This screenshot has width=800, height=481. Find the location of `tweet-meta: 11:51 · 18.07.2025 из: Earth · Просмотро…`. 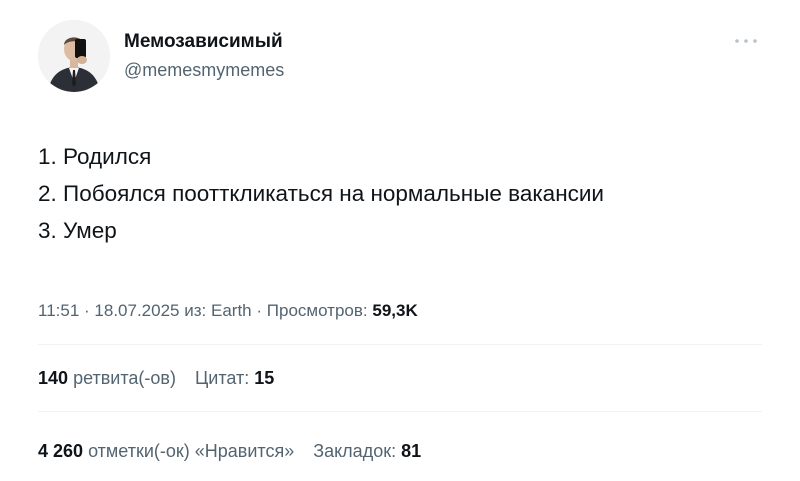

tweet-meta: 11:51 · 18.07.2025 из: Earth · Просмотро… is located at coordinates (228, 311).